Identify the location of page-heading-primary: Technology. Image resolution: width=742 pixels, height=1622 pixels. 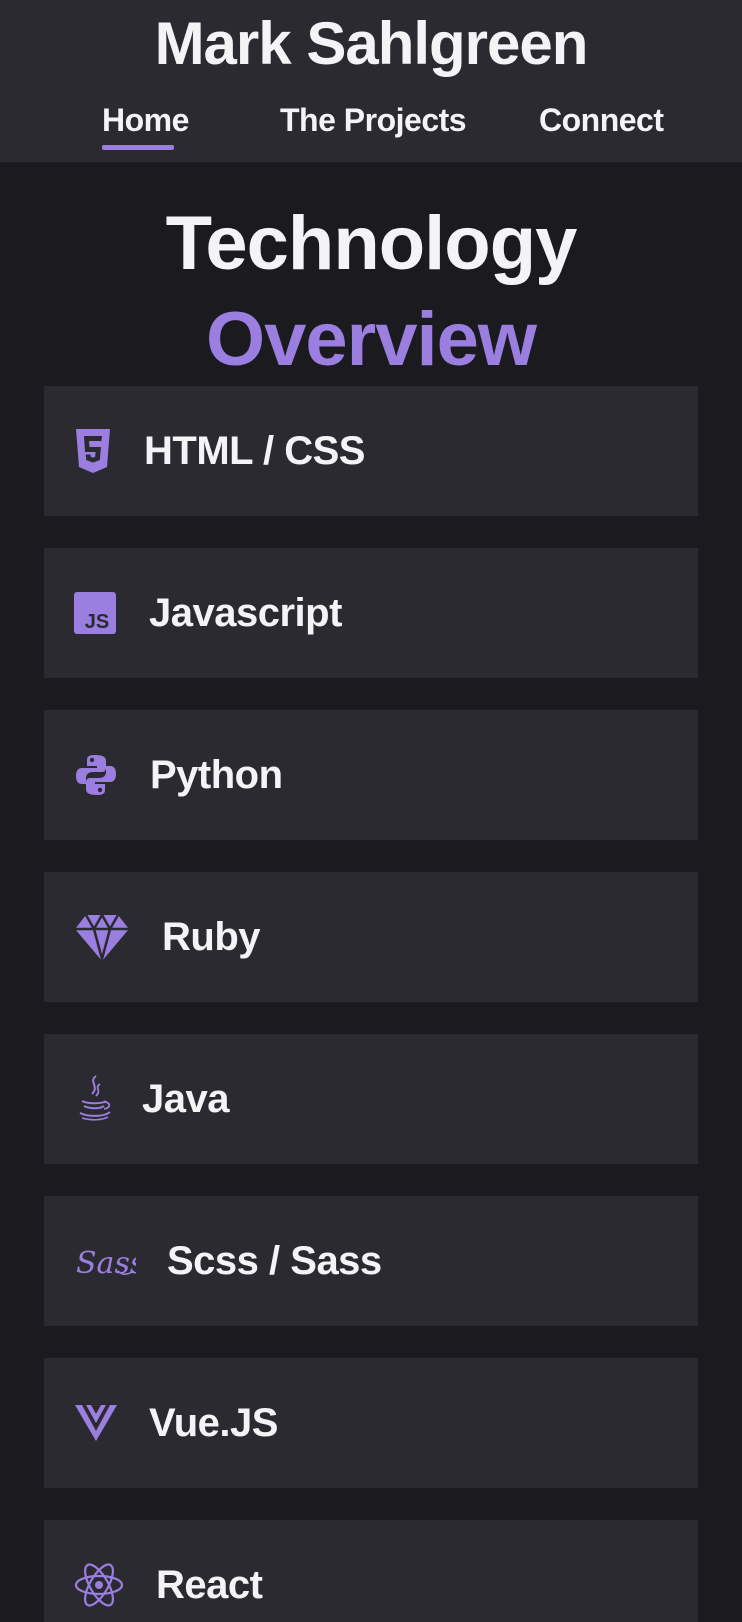
(371, 243).